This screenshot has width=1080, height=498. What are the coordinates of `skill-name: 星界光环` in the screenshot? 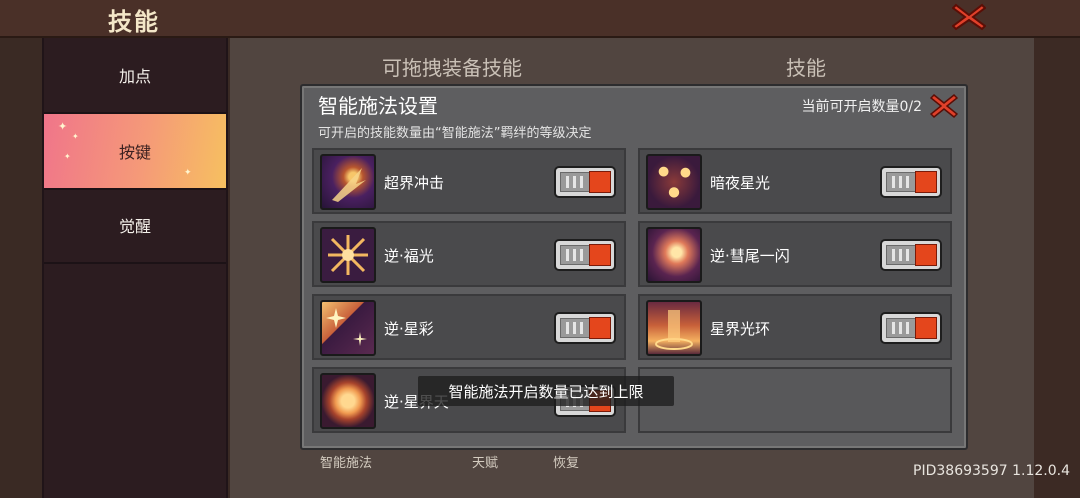 It's located at (740, 329).